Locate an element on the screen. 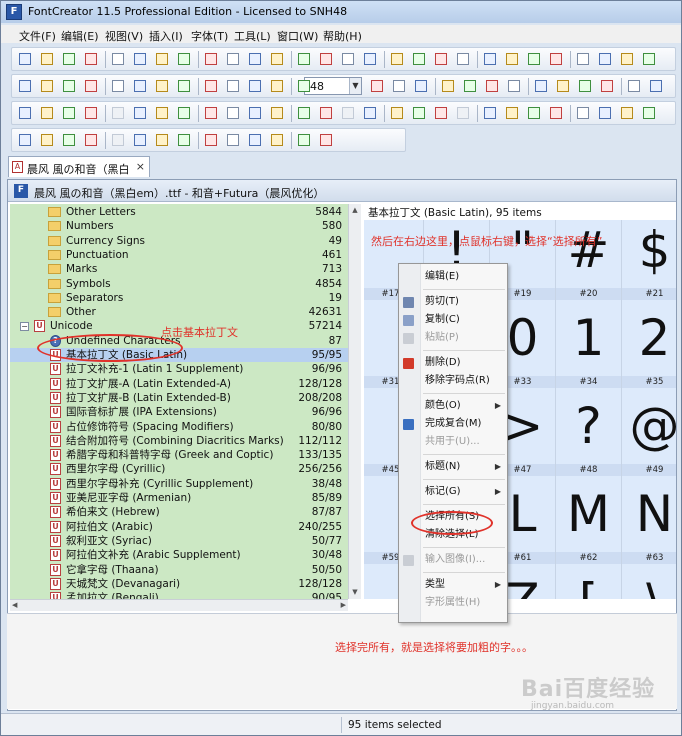  glyph-cell: #48 M is located at coordinates (589, 509).